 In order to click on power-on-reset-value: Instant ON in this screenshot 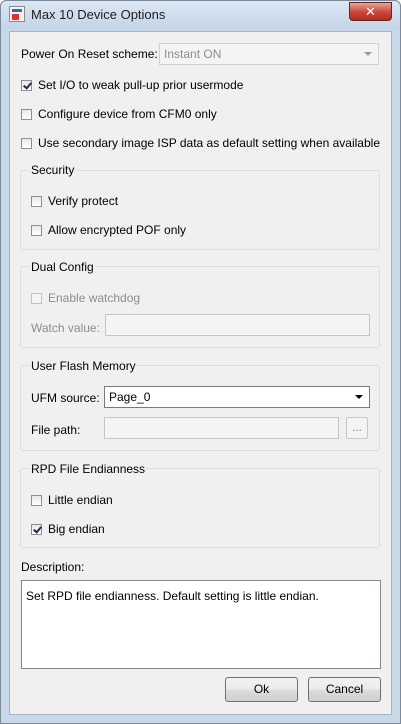, I will do `click(193, 54)`.